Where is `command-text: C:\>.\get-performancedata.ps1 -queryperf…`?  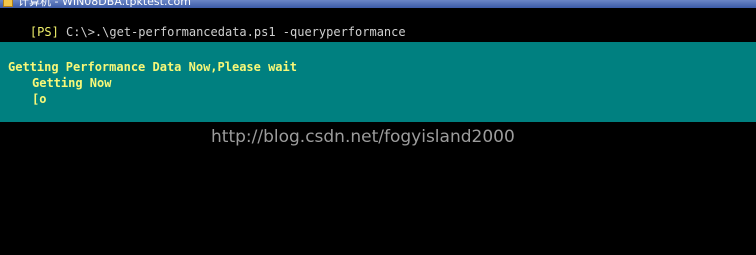
command-text: C:\>.\get-performancedata.ps1 -queryperf… is located at coordinates (232, 32).